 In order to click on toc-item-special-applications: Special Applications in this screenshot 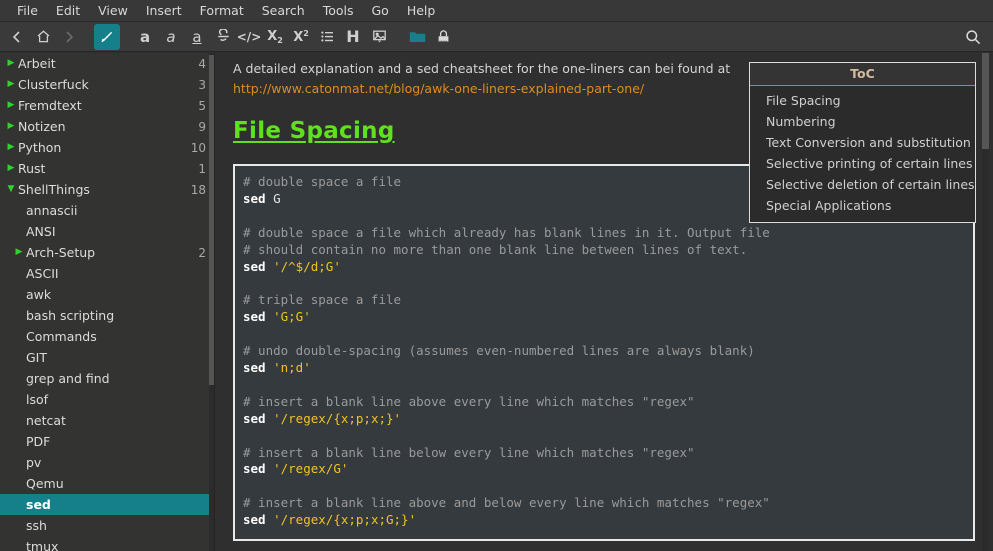, I will do `click(862, 205)`.